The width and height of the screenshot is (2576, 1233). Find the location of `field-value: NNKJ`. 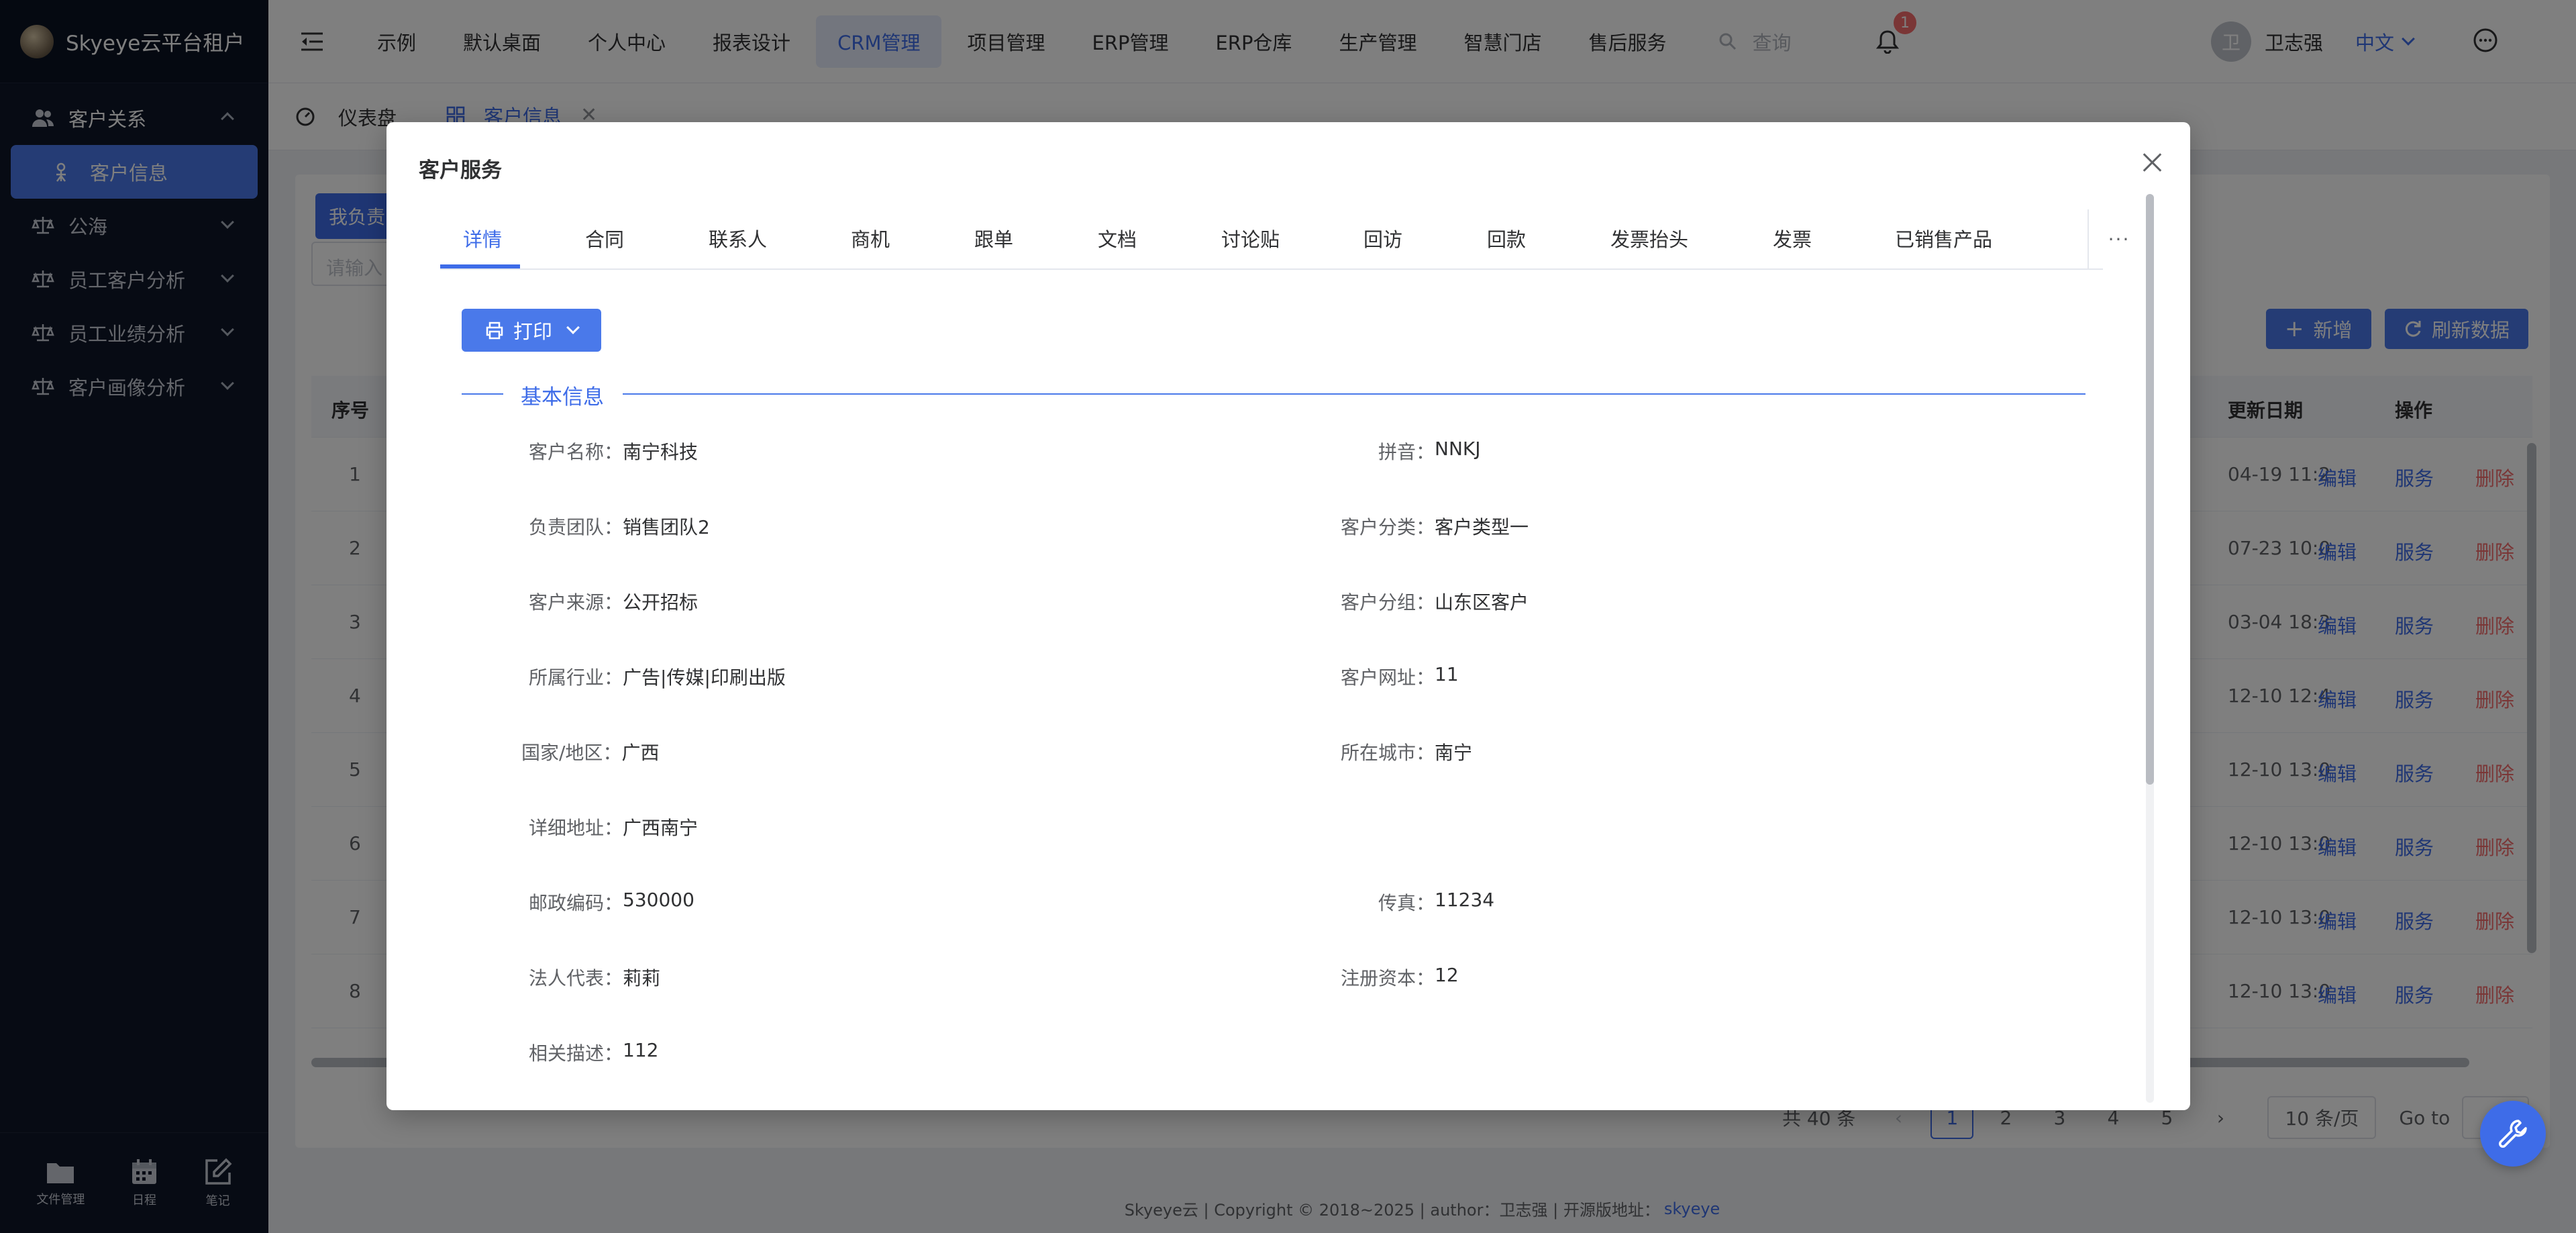

field-value: NNKJ is located at coordinates (1458, 449).